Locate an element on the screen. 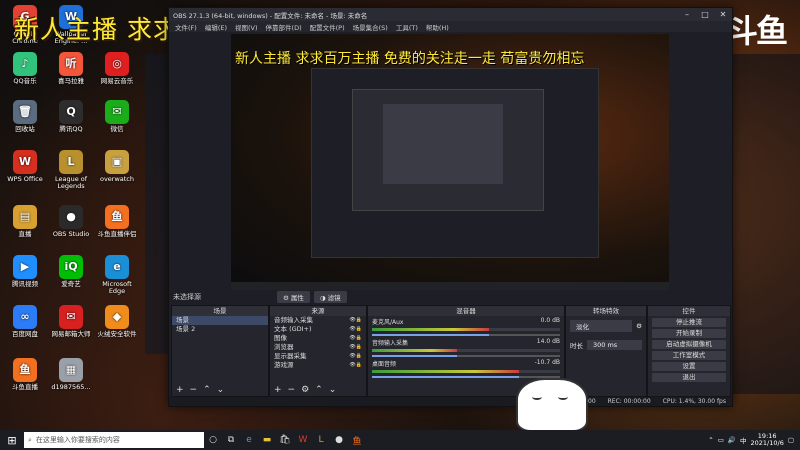 This screenshot has height=450, width=800. source-item: 音频输入采集 👁🔒 is located at coordinates (318, 320).